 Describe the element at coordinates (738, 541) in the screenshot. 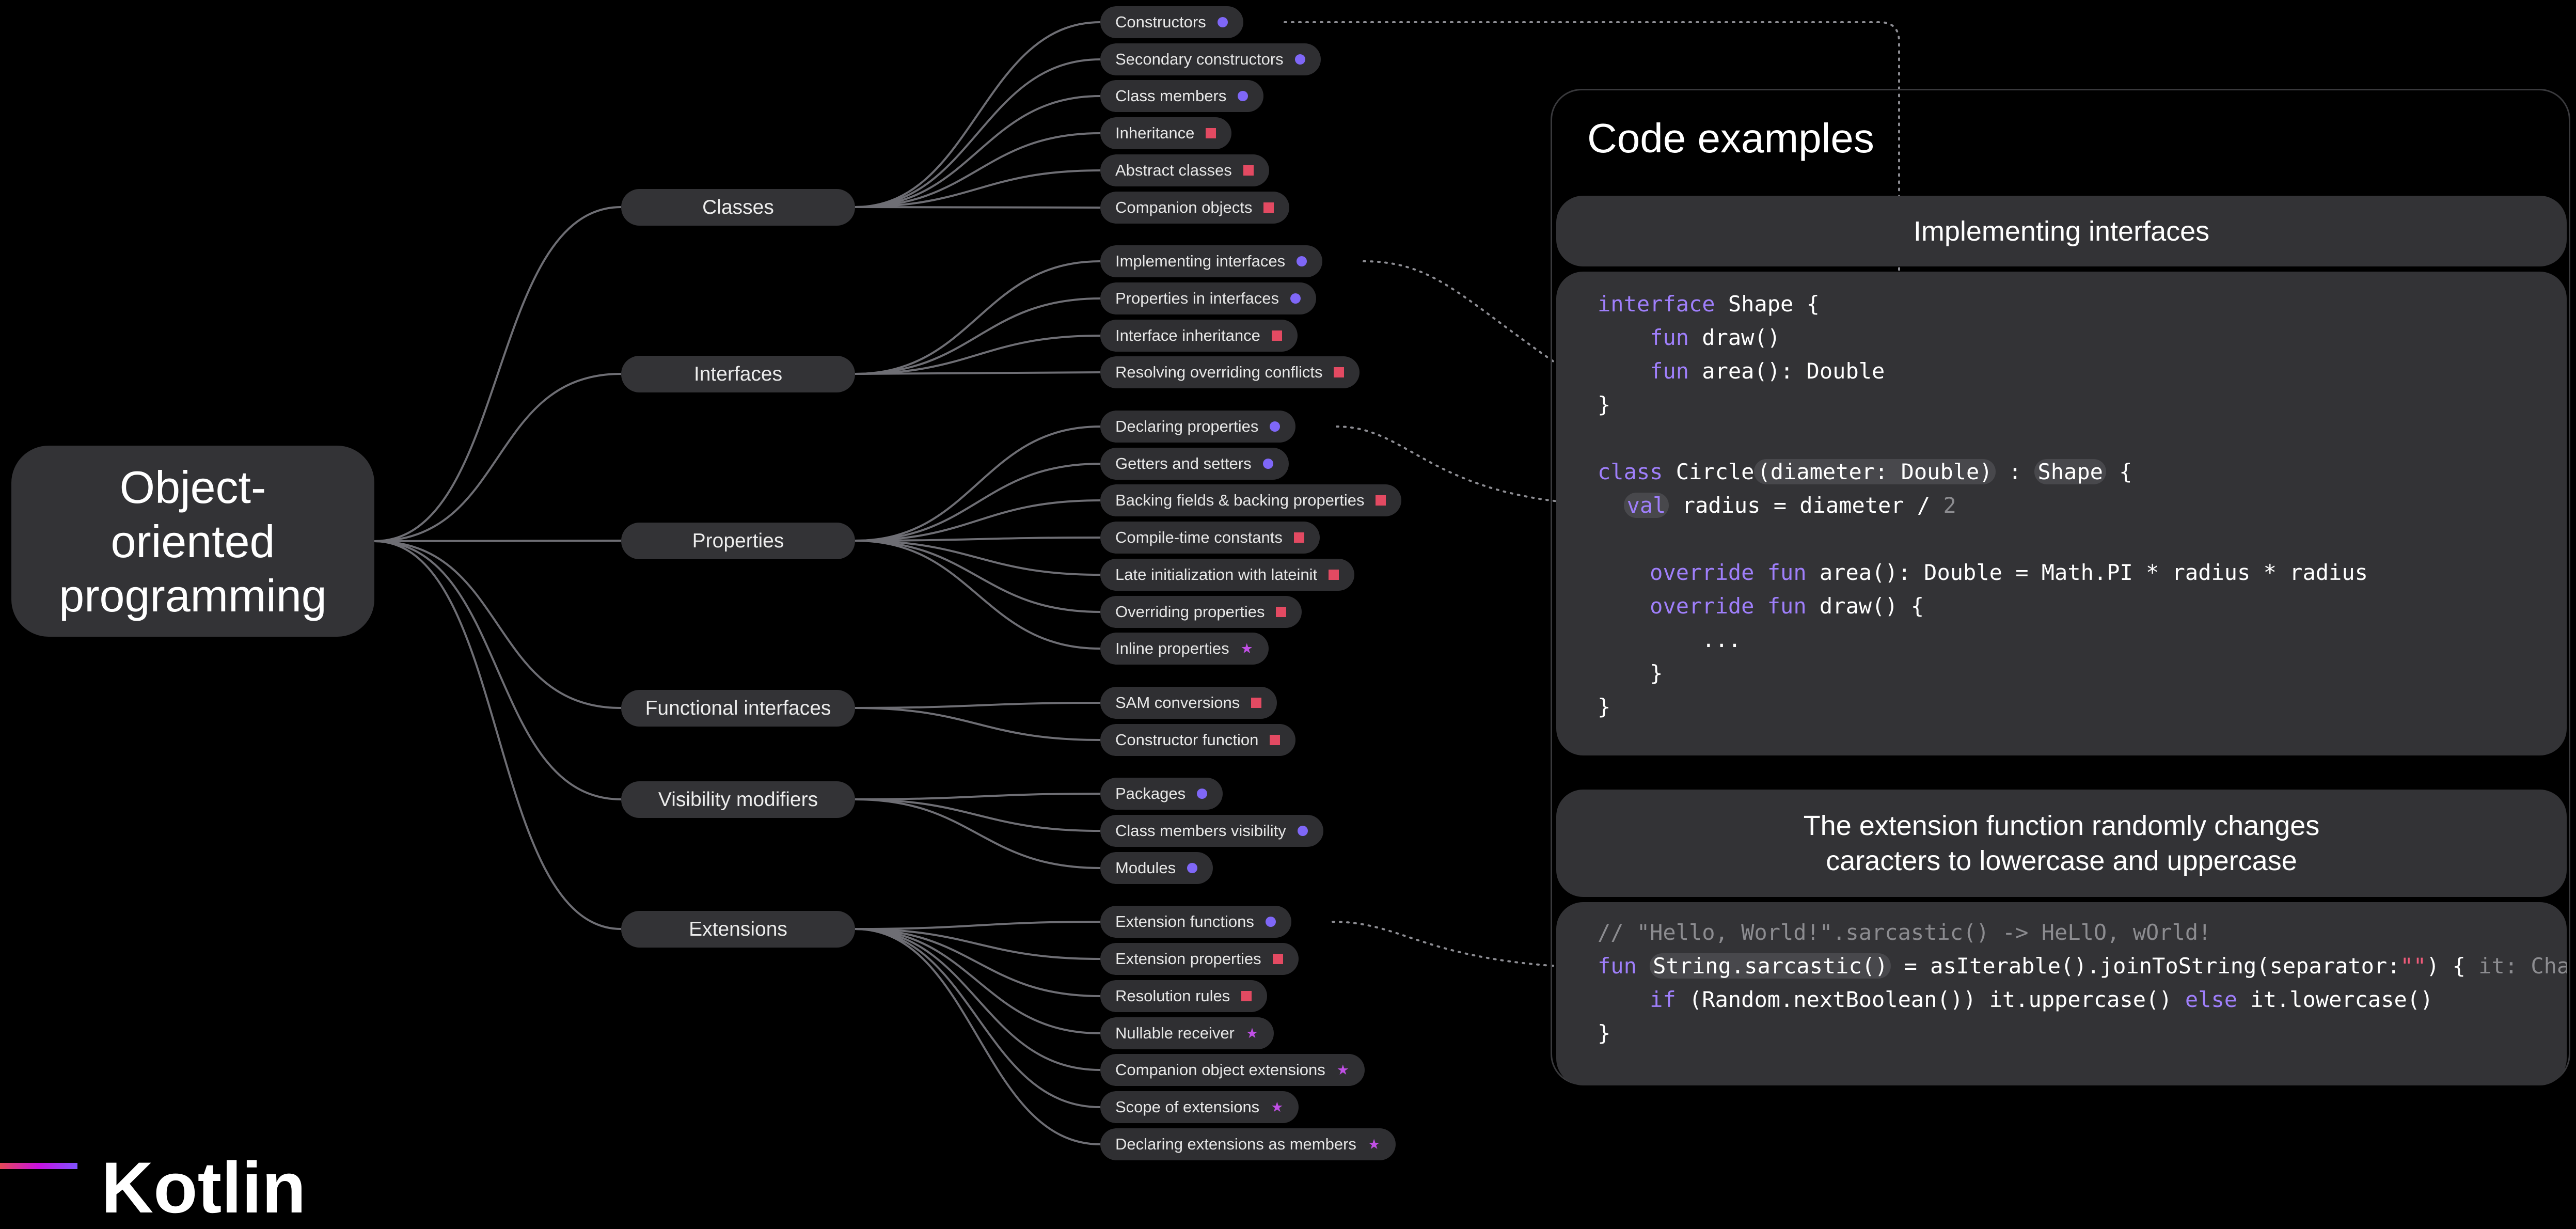

I see `category-properties: Properties` at that location.